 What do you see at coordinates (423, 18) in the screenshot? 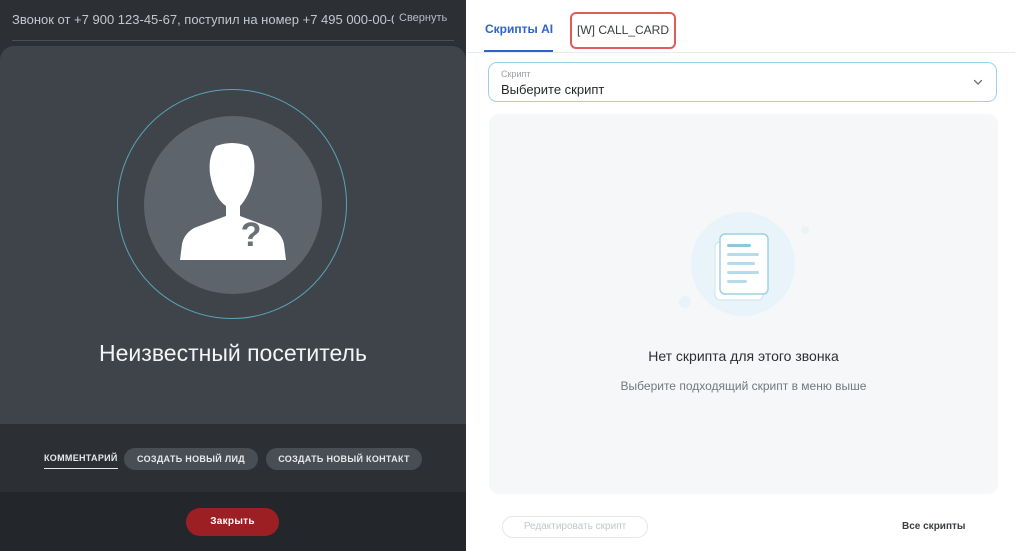
I see `collapse-button: Свернуть` at bounding box center [423, 18].